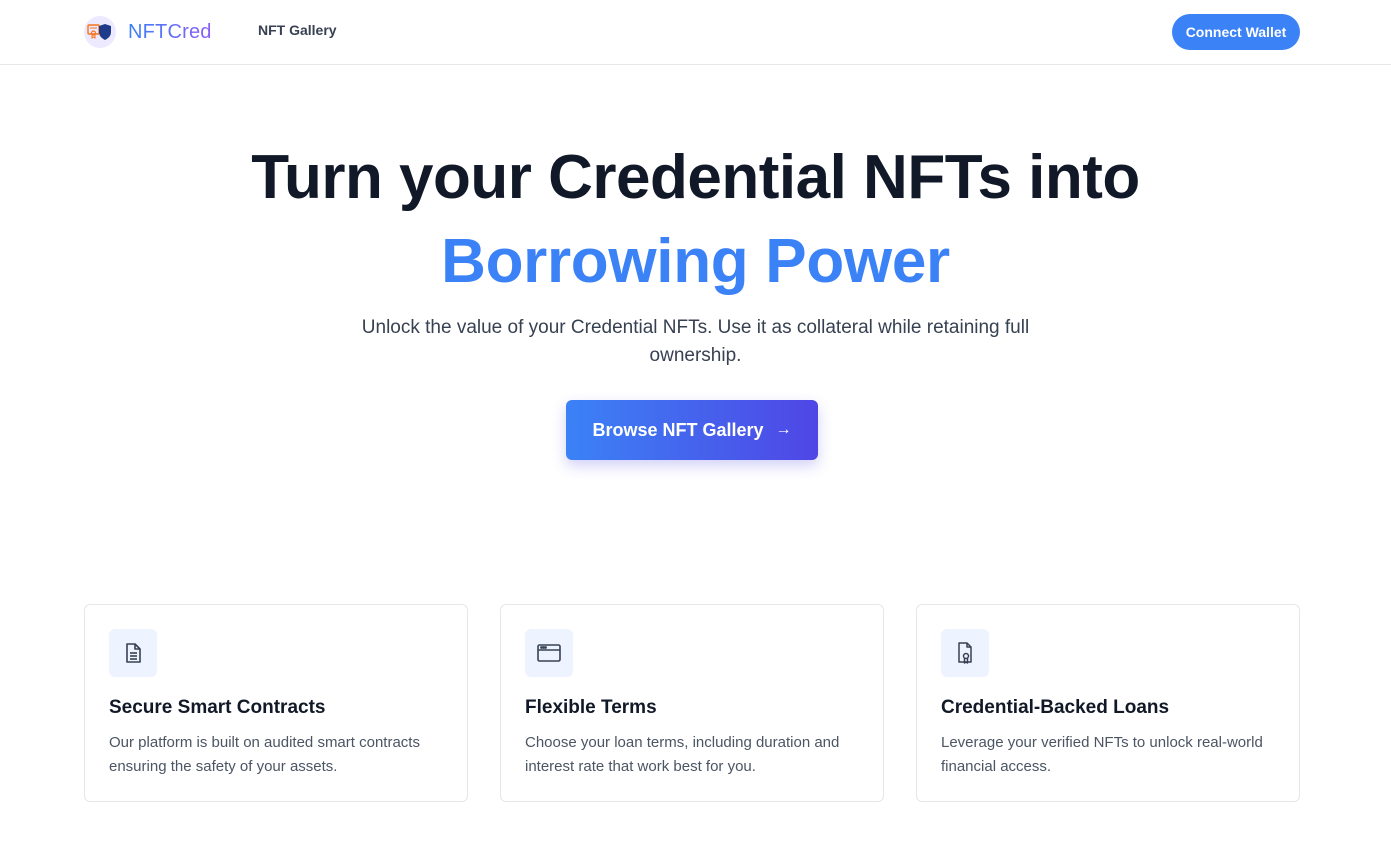 The image size is (1391, 866). I want to click on connect-wallet-button: Connect Wallet, so click(1236, 32).